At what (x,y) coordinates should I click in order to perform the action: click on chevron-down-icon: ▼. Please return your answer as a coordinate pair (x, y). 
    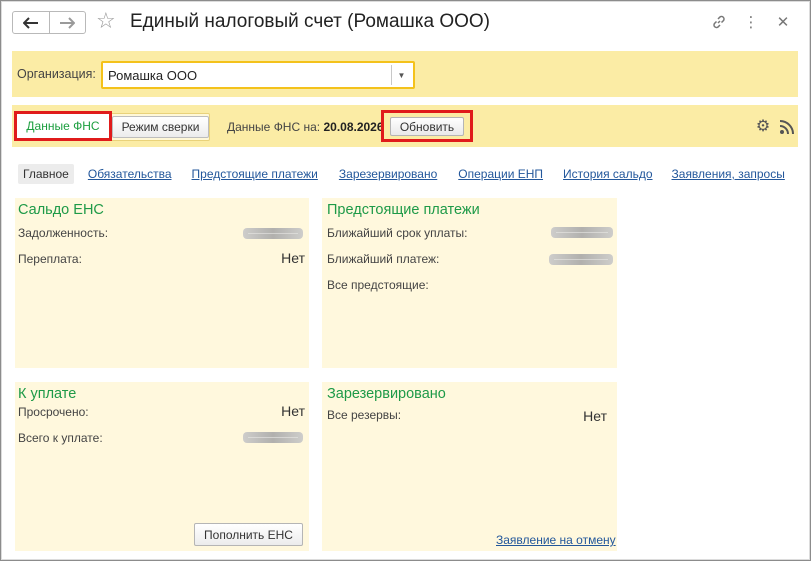
    Looking at the image, I should click on (401, 75).